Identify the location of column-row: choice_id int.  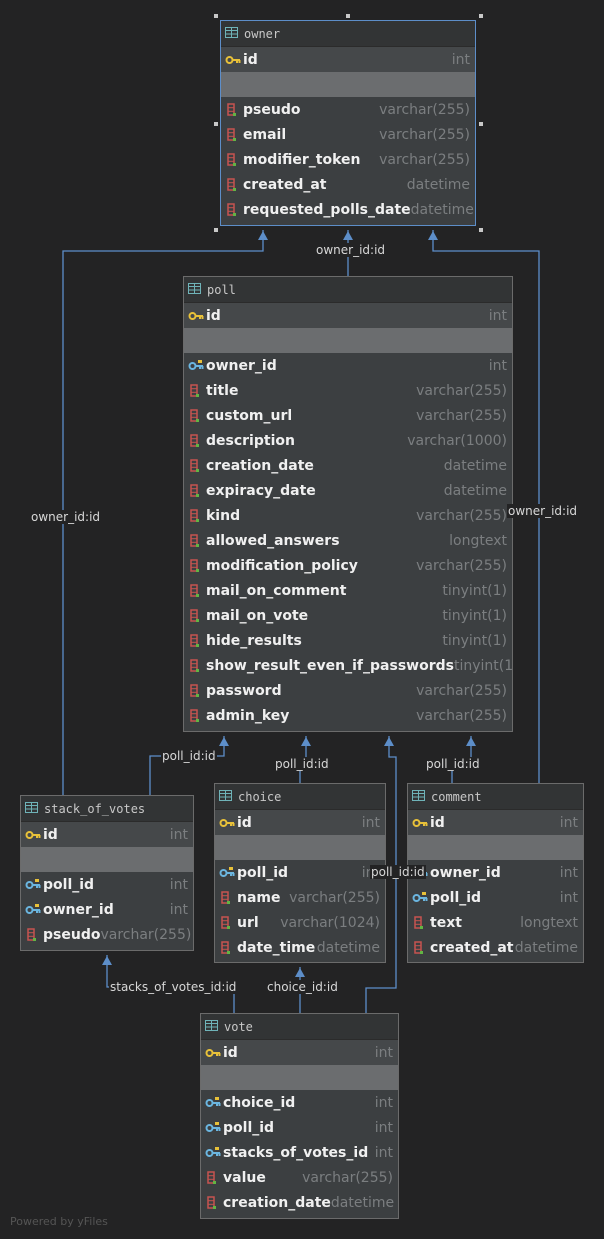
(299, 1102).